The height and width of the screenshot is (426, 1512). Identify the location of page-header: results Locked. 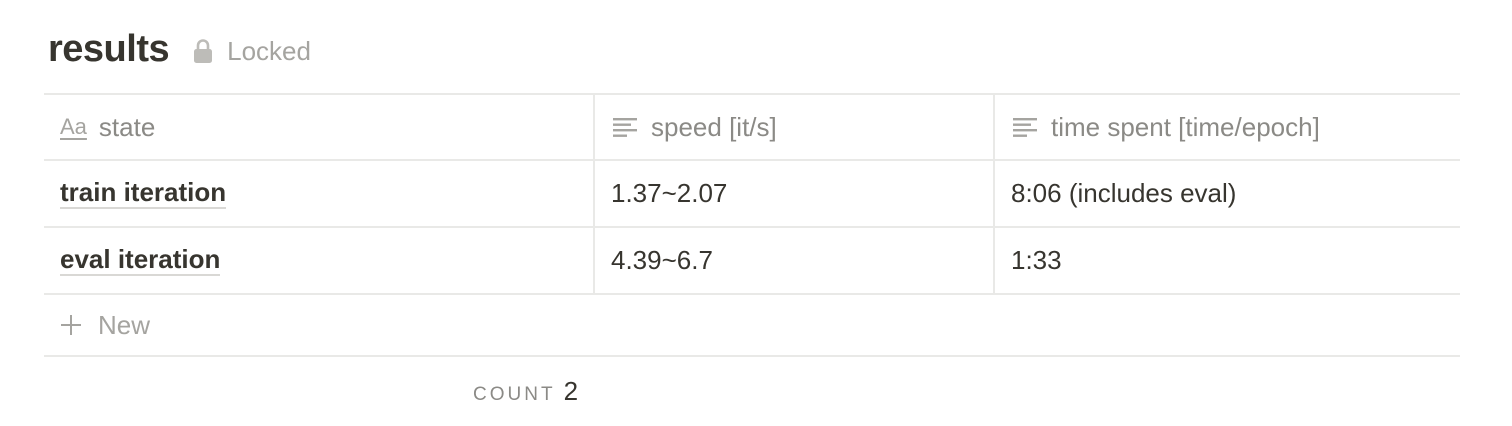
(179, 49).